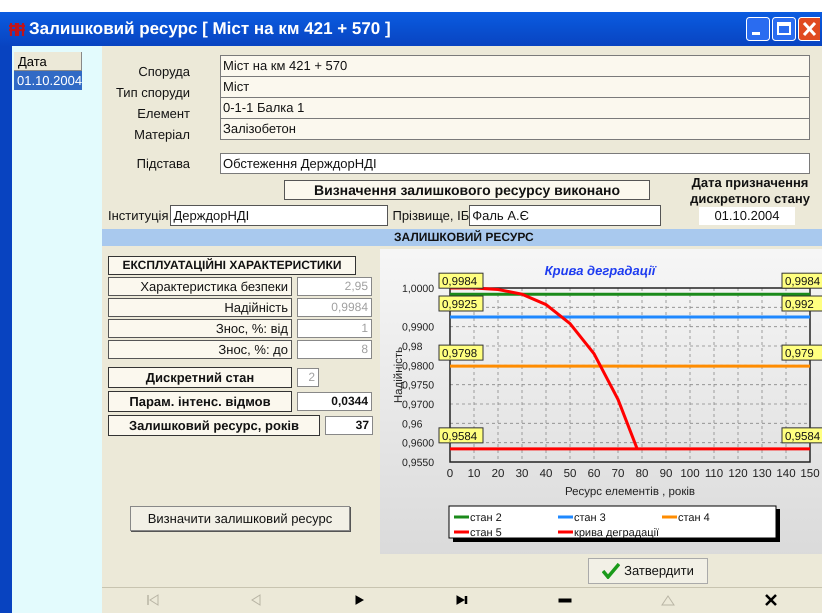 Image resolution: width=822 pixels, height=613 pixels. I want to click on legend-item: крива деградації, so click(609, 533).